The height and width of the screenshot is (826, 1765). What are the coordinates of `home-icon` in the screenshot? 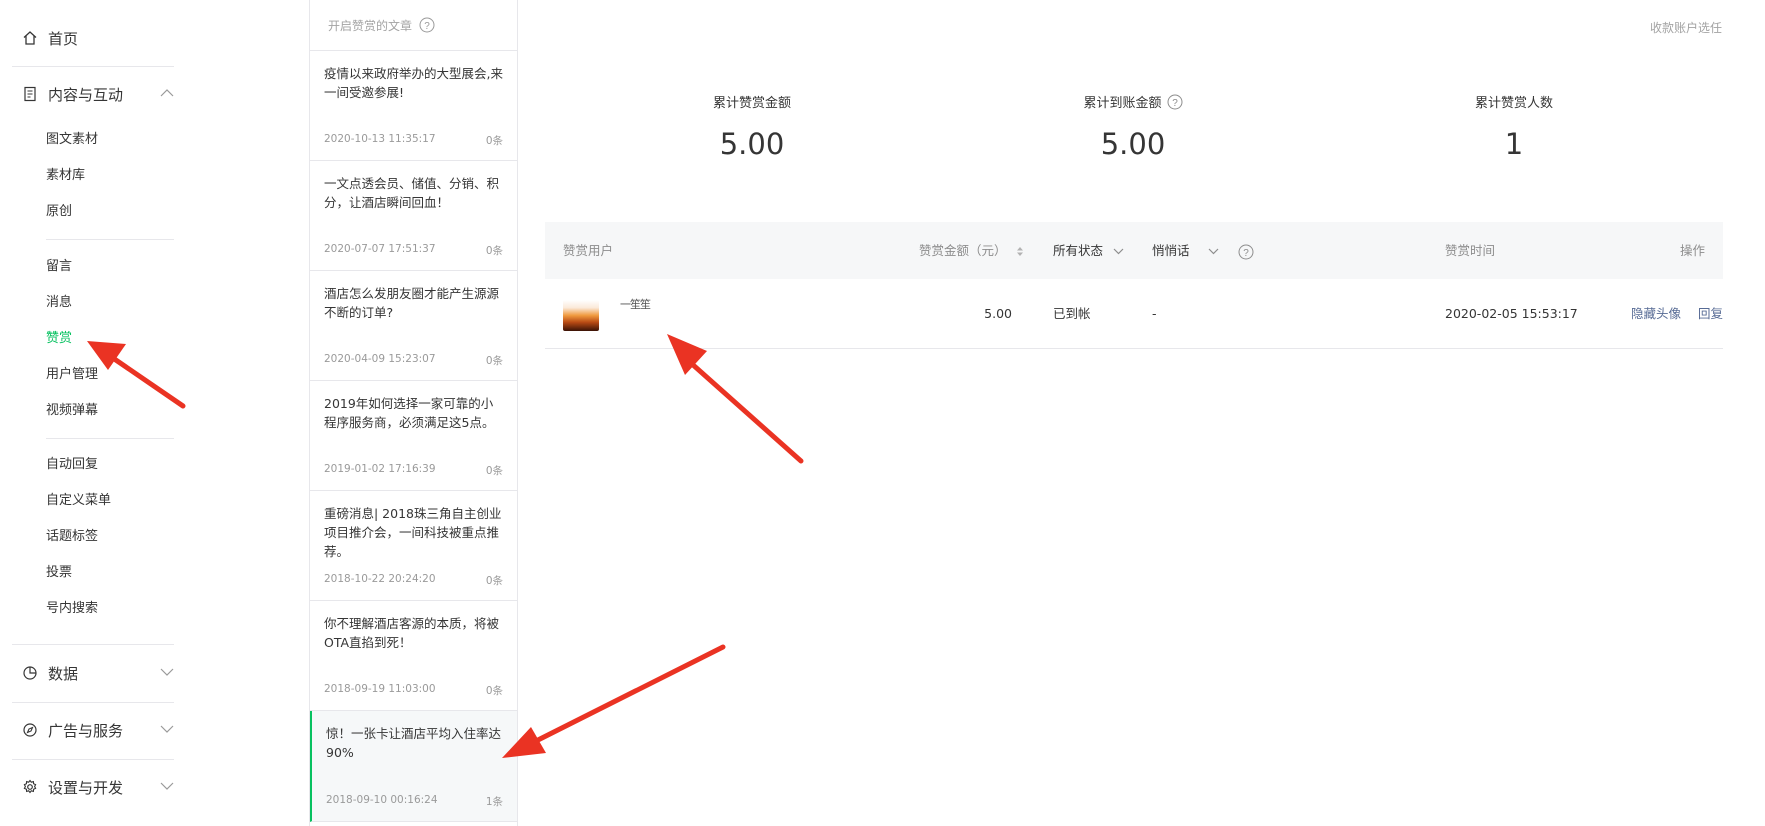 It's located at (30, 38).